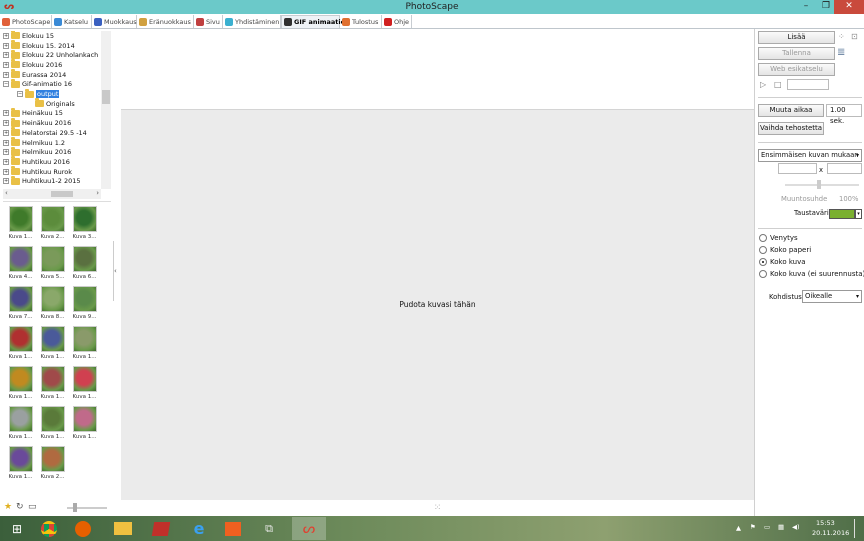 Image resolution: width=864 pixels, height=541 pixels. Describe the element at coordinates (825, 523) in the screenshot. I see `clock-time: 15:53` at that location.